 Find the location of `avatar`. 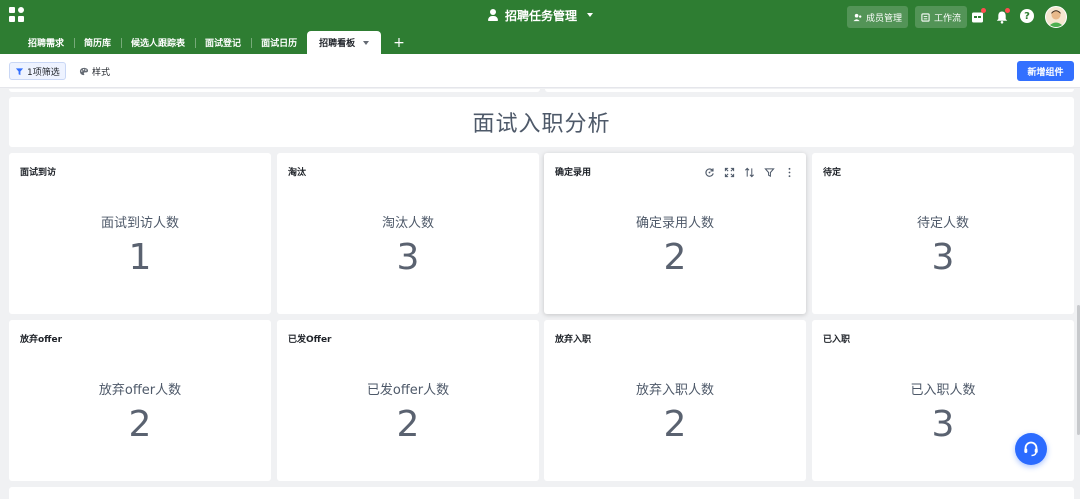

avatar is located at coordinates (1056, 17).